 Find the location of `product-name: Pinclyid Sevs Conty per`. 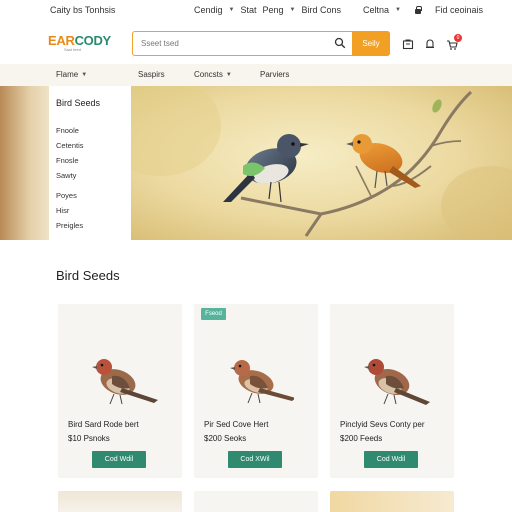

product-name: Pinclyid Sevs Conty per is located at coordinates (382, 424).